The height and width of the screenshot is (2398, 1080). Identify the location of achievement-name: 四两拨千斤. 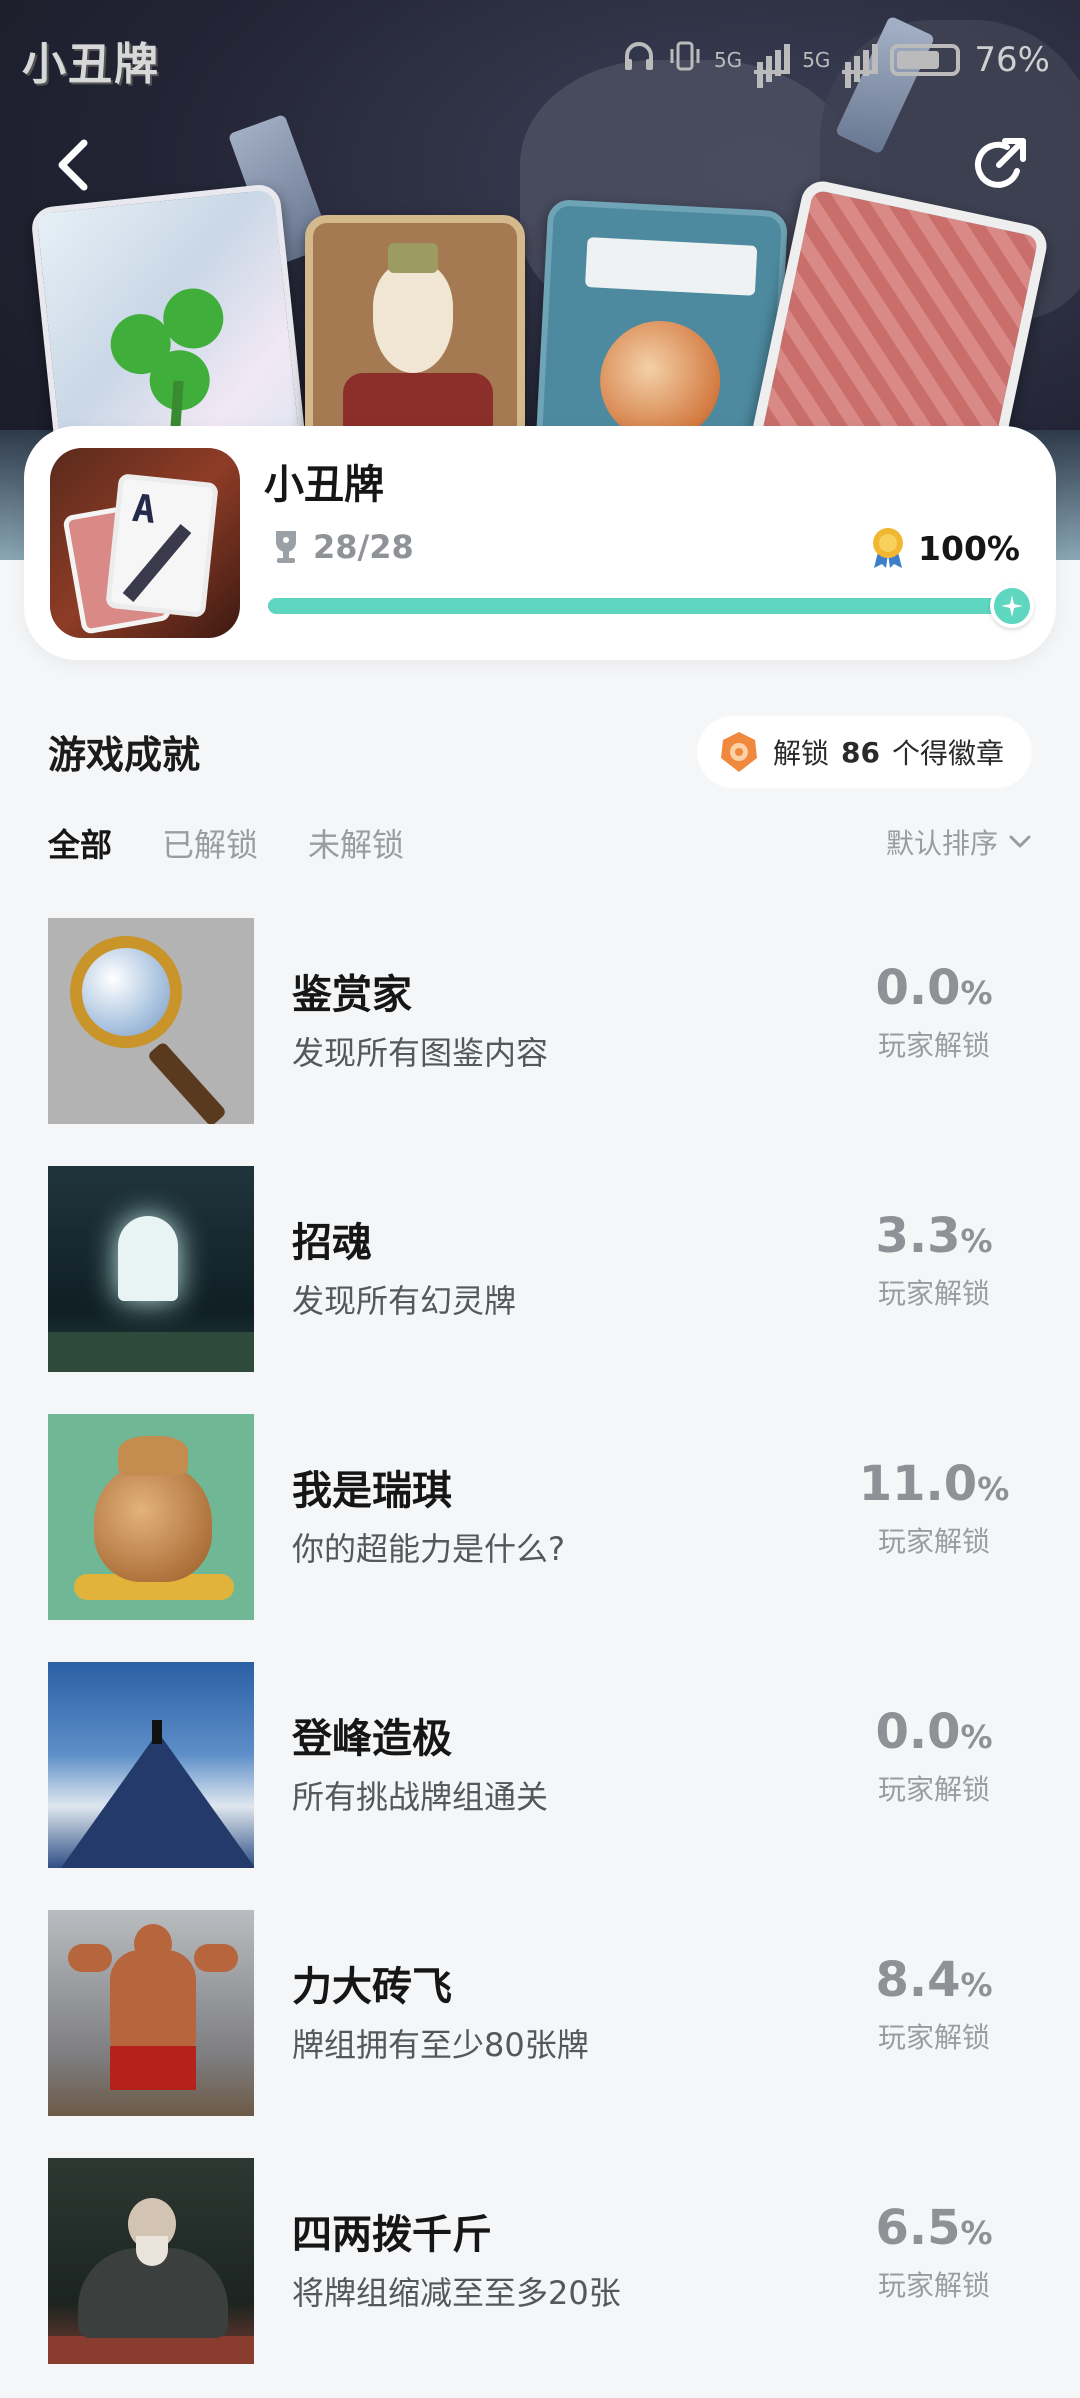
(392, 2235).